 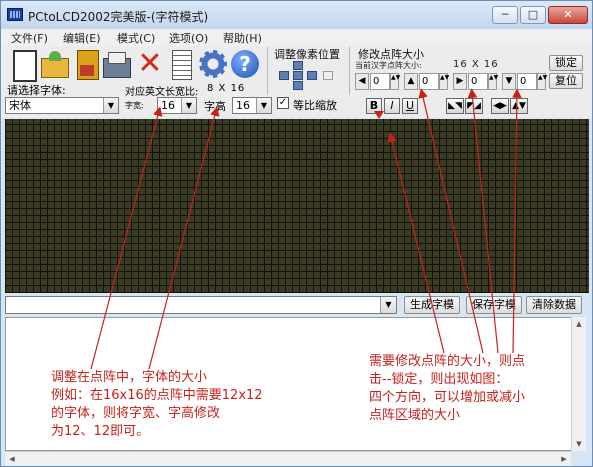 What do you see at coordinates (242, 38) in the screenshot?
I see `menu-help: 帮助(H)` at bounding box center [242, 38].